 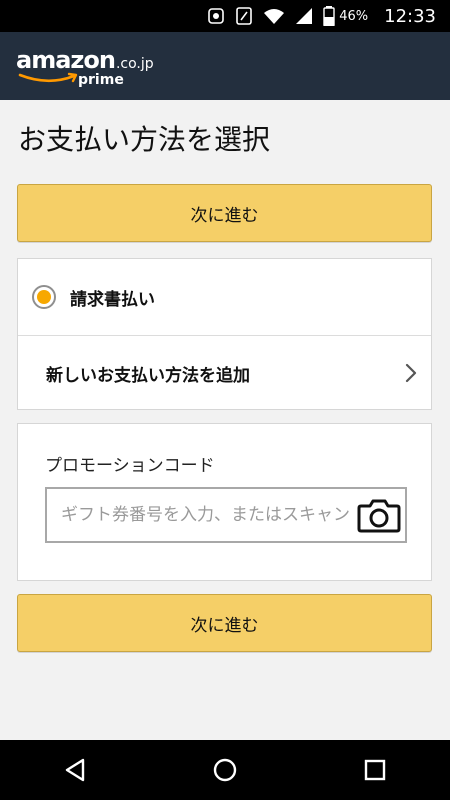 I want to click on recents-icon, so click(x=375, y=770).